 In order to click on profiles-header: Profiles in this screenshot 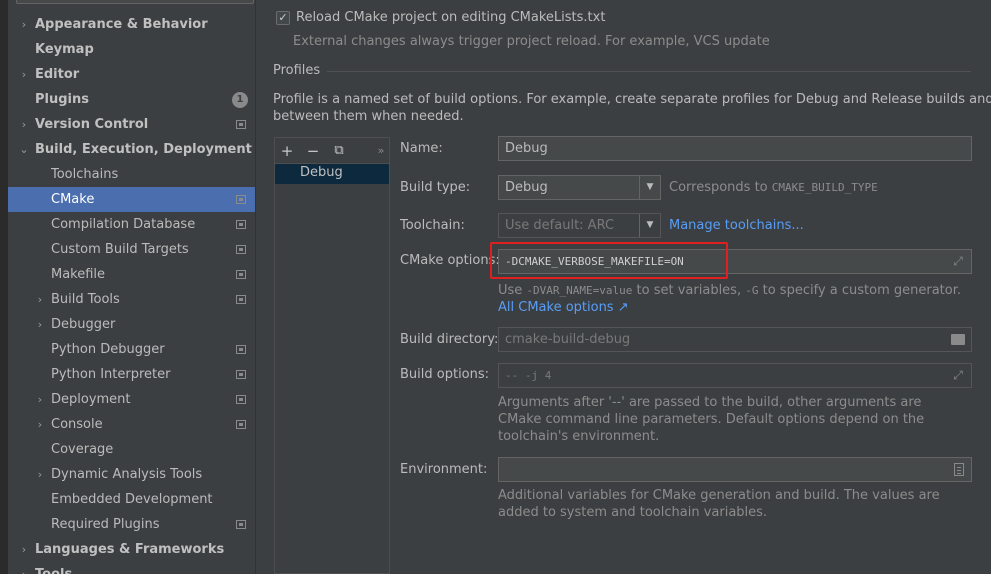, I will do `click(297, 70)`.